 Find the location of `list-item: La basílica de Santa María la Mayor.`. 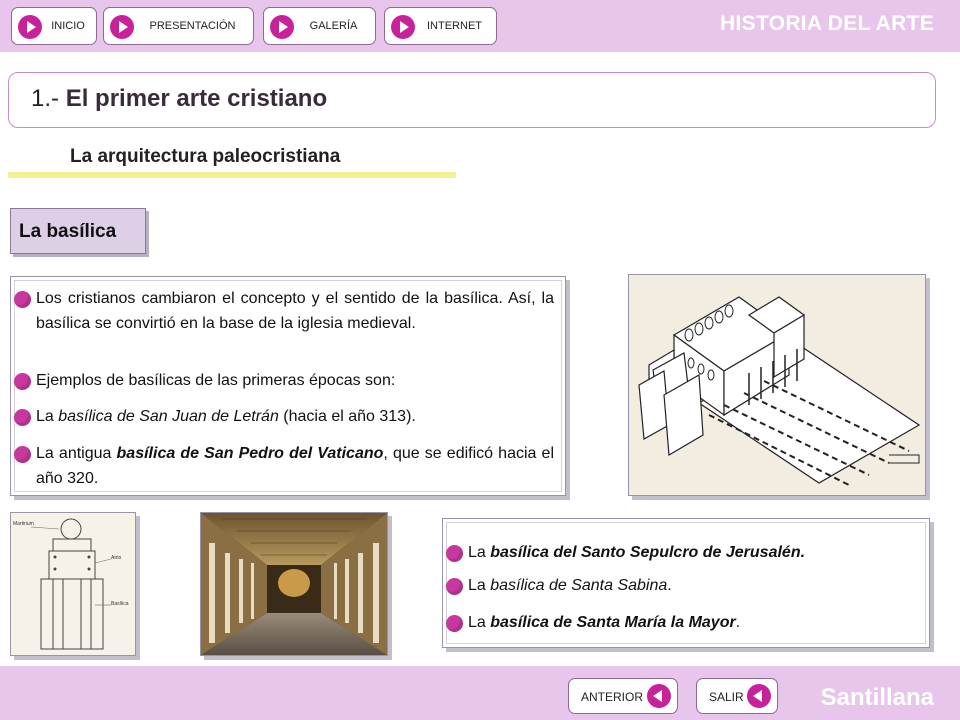

list-item: La basílica de Santa María la Mayor. is located at coordinates (686, 622).